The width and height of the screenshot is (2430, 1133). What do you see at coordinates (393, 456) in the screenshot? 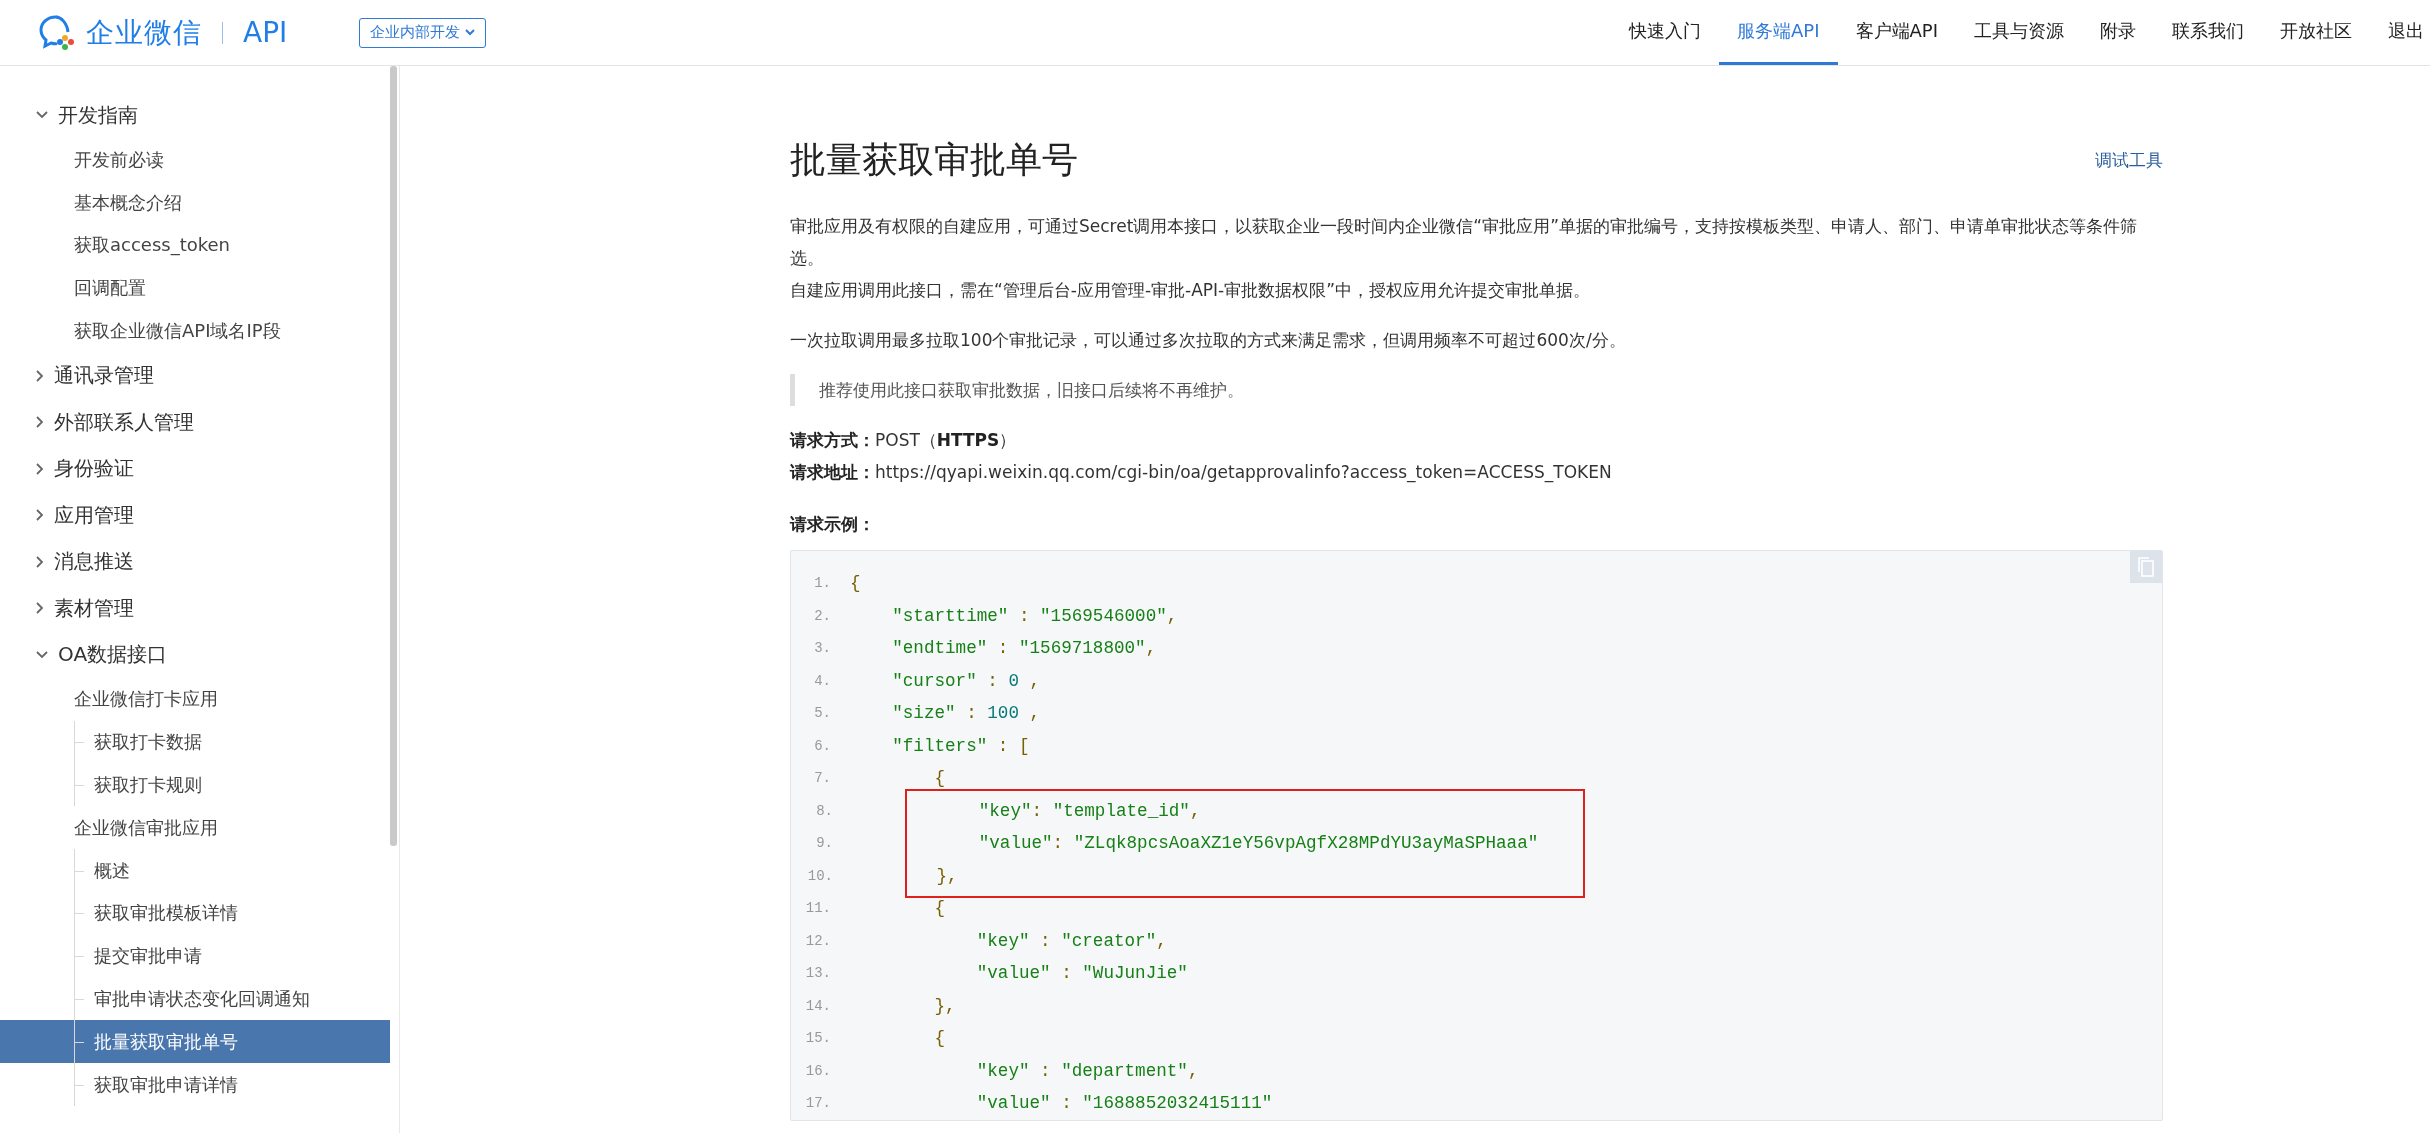
I see `scrollbar-thumb` at bounding box center [393, 456].